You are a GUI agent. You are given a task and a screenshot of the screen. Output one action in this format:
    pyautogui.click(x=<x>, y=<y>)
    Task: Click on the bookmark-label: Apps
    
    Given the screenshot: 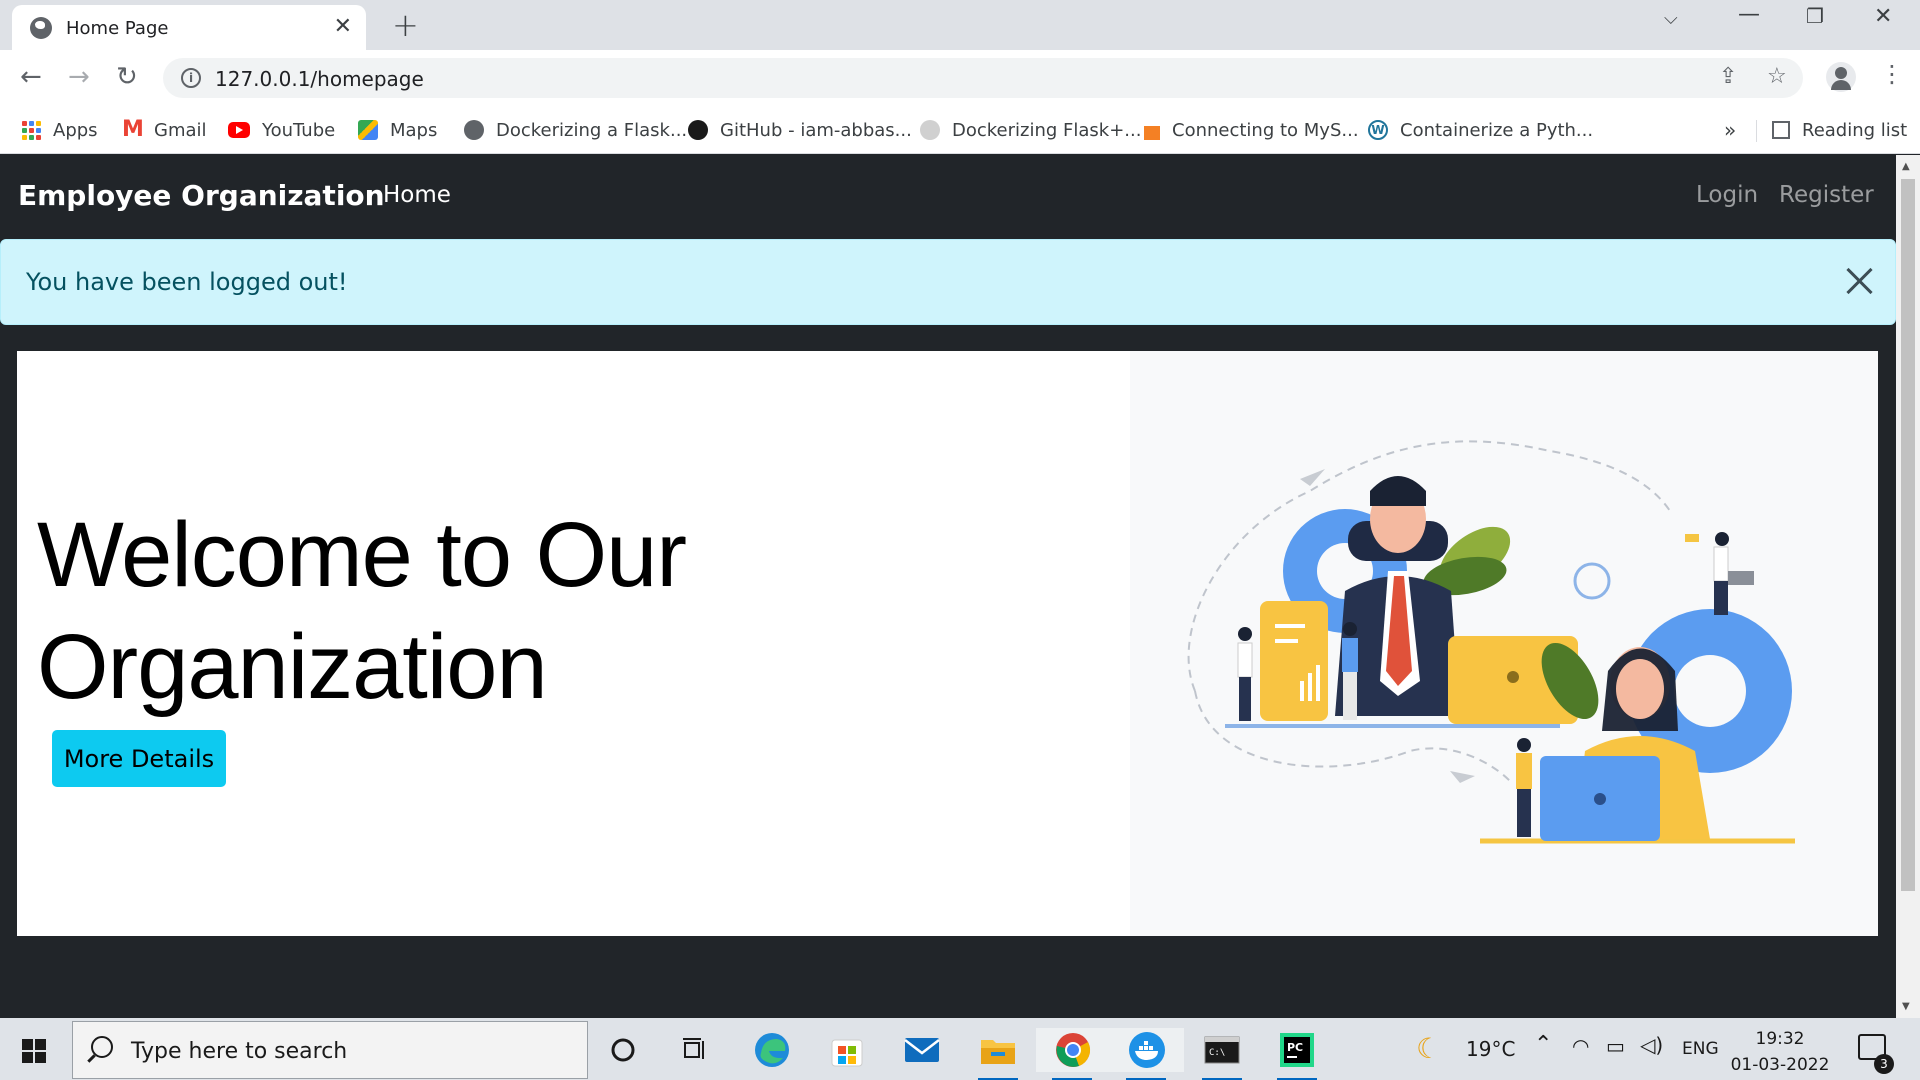 What is the action you would take?
    pyautogui.click(x=75, y=130)
    